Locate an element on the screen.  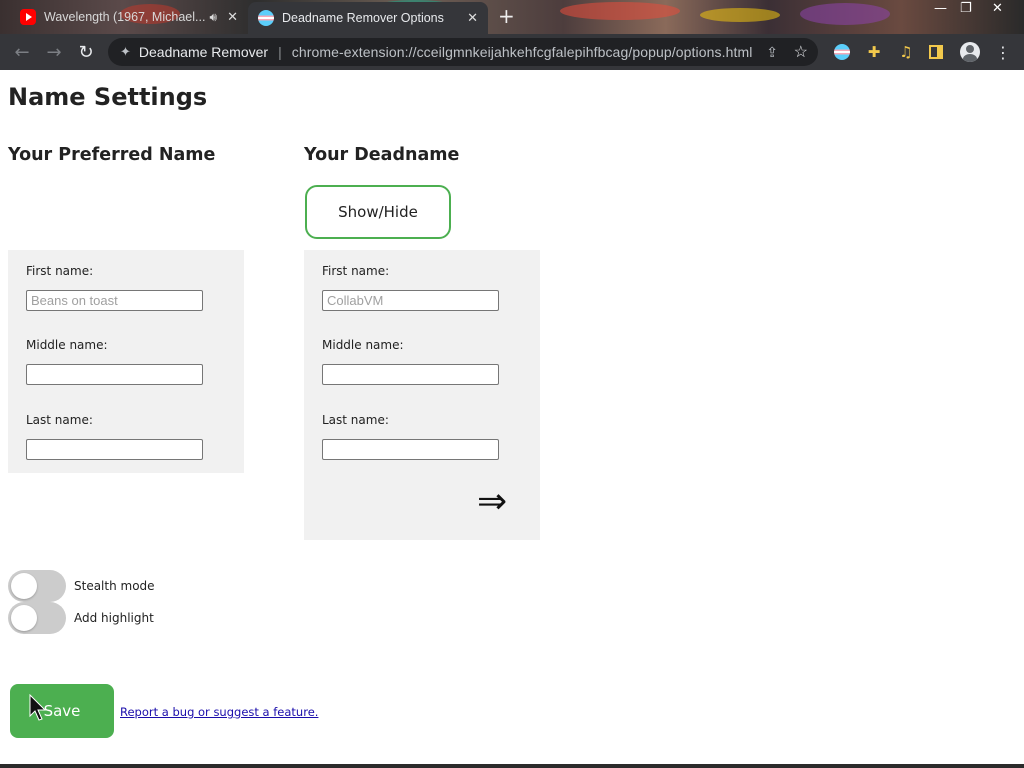
reload-icon: ↻ is located at coordinates (86, 52).